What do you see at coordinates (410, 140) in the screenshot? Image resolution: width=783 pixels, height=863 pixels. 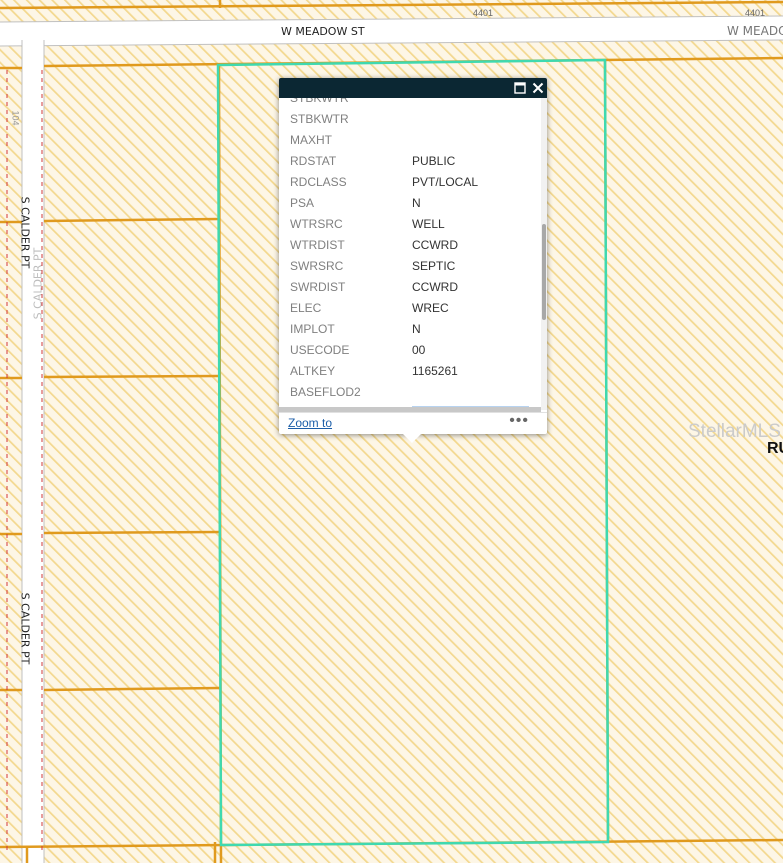 I see `attribute-row: MAXHT` at bounding box center [410, 140].